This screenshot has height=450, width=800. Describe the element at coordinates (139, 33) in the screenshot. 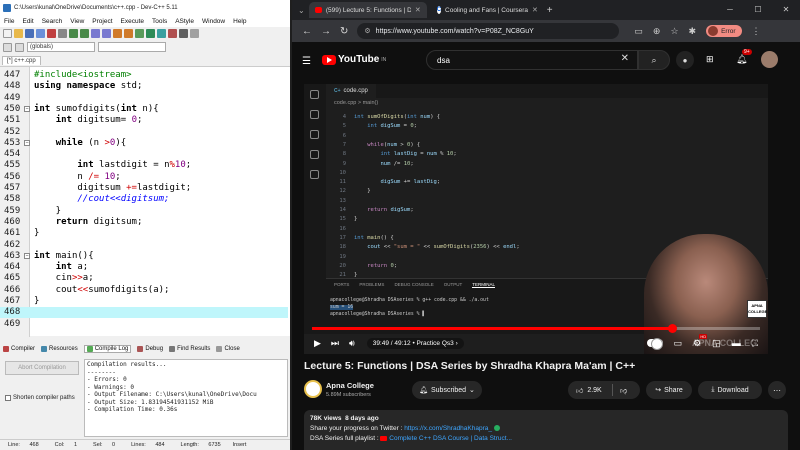

I see `compile-icon` at that location.